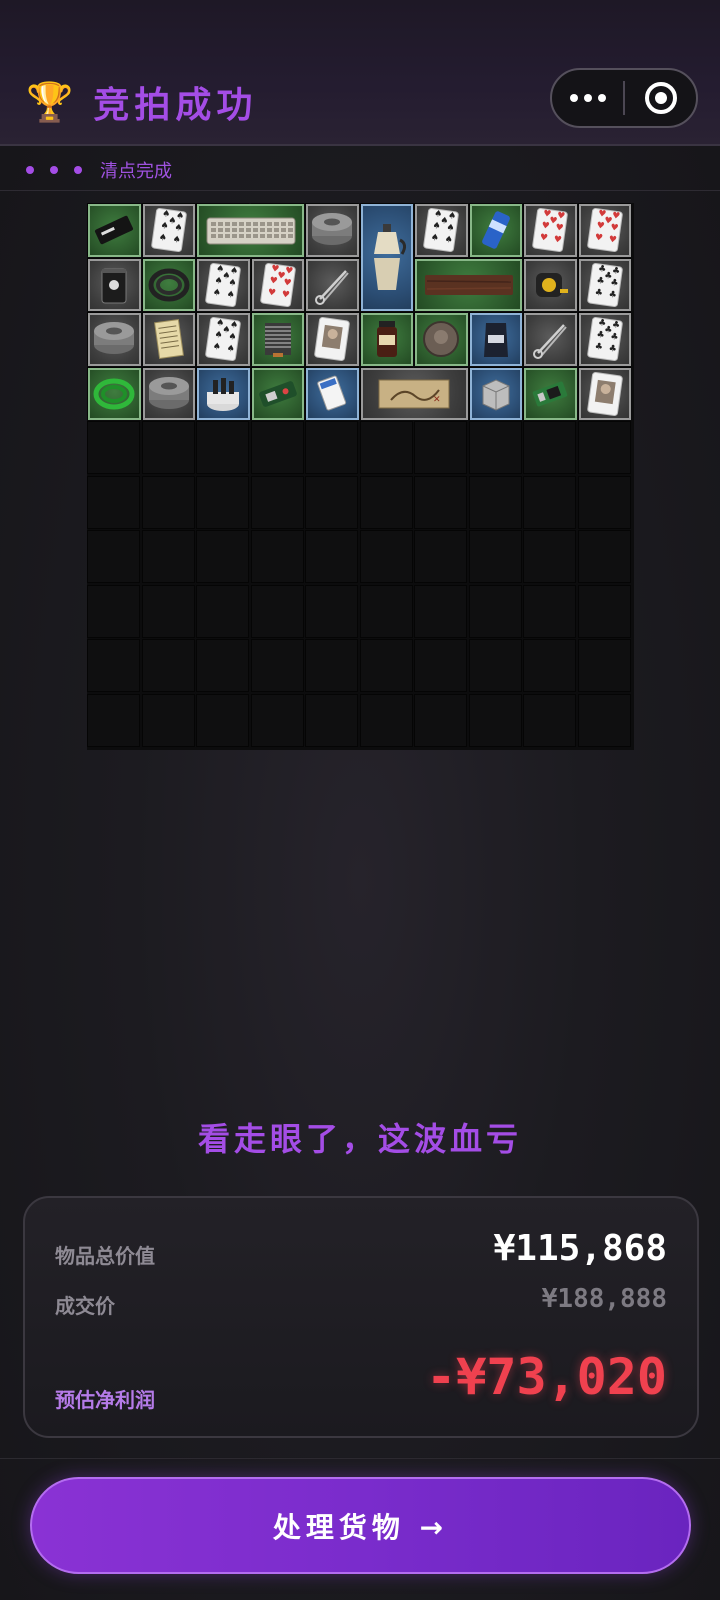  Describe the element at coordinates (114, 230) in the screenshot. I see `black-card-item` at that location.